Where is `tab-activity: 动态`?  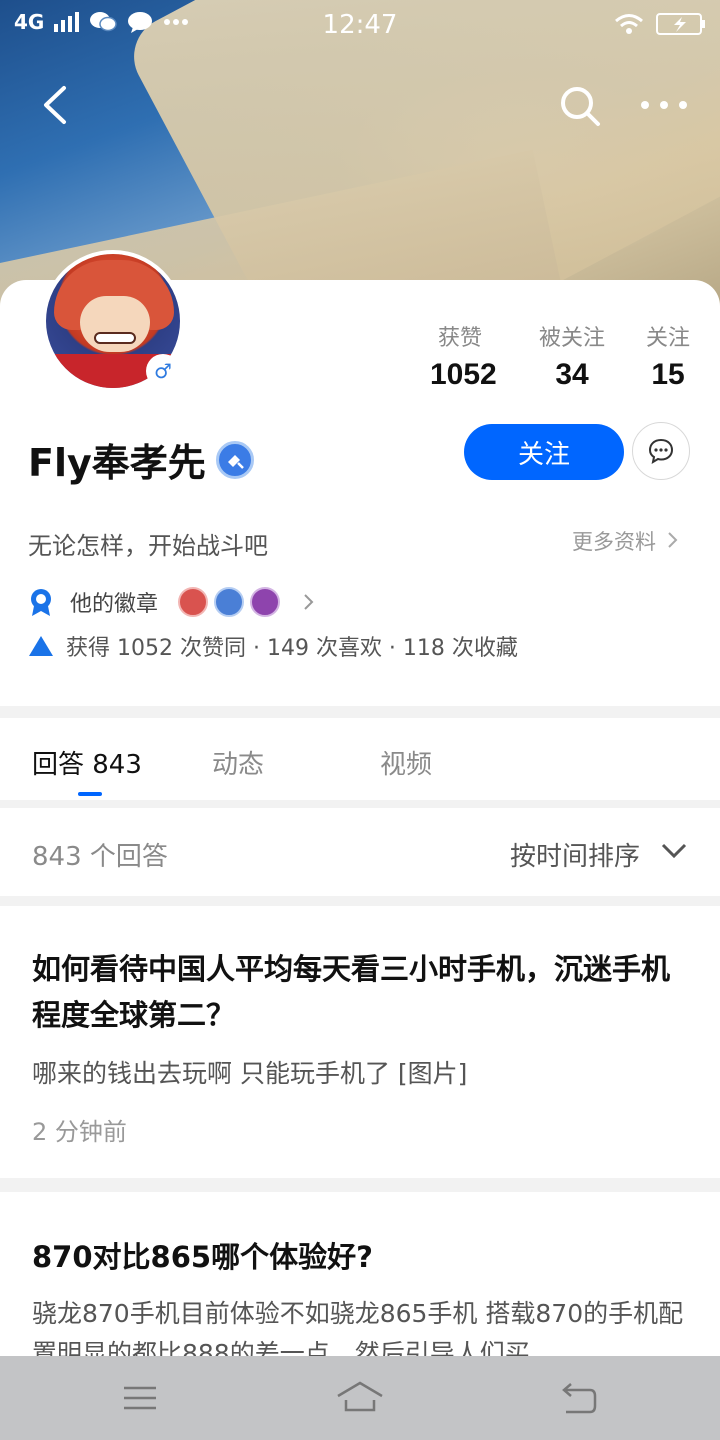
tab-activity: 动态 is located at coordinates (238, 762).